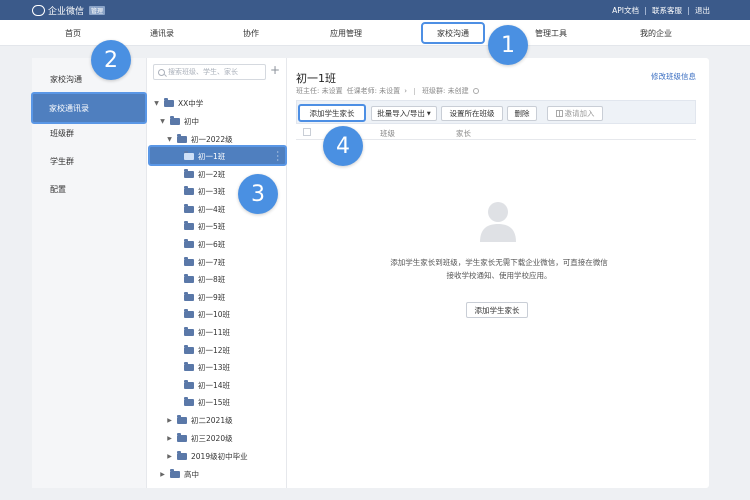 This screenshot has width=750, height=500. What do you see at coordinates (204, 192) in the screenshot?
I see `tree-node-class: 初一3班` at bounding box center [204, 192].